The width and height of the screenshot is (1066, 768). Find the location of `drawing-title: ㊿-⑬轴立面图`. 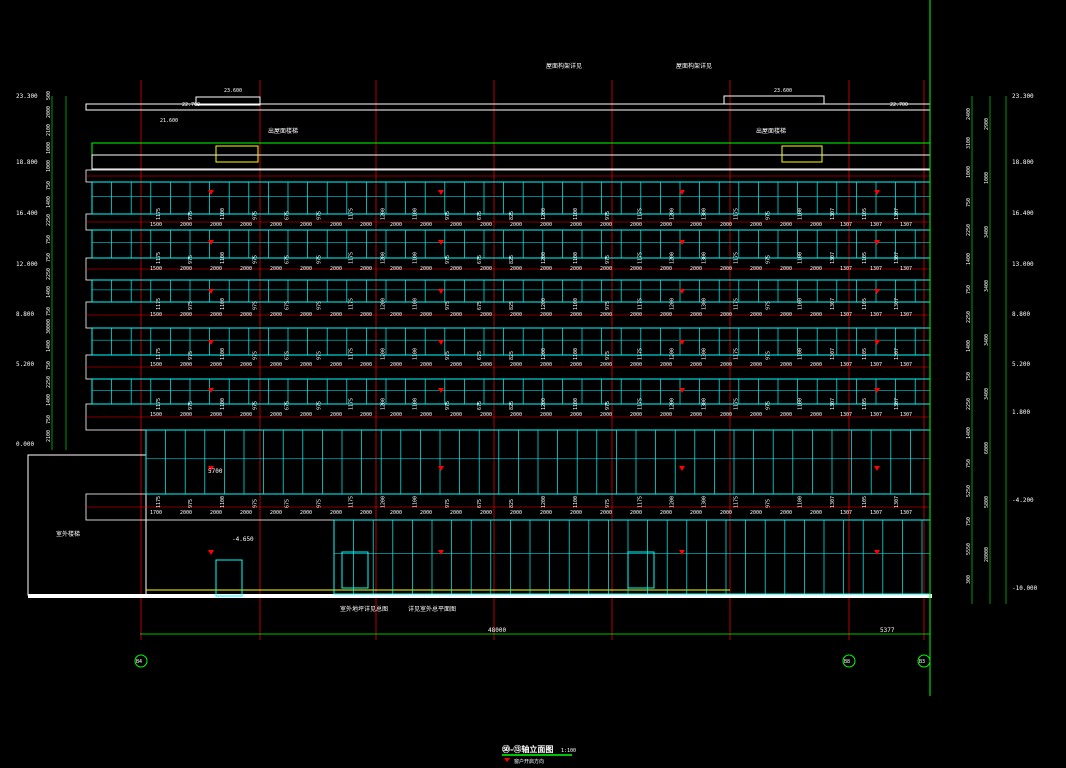

drawing-title: ㊿-⑬轴立面图 is located at coordinates (527, 749).